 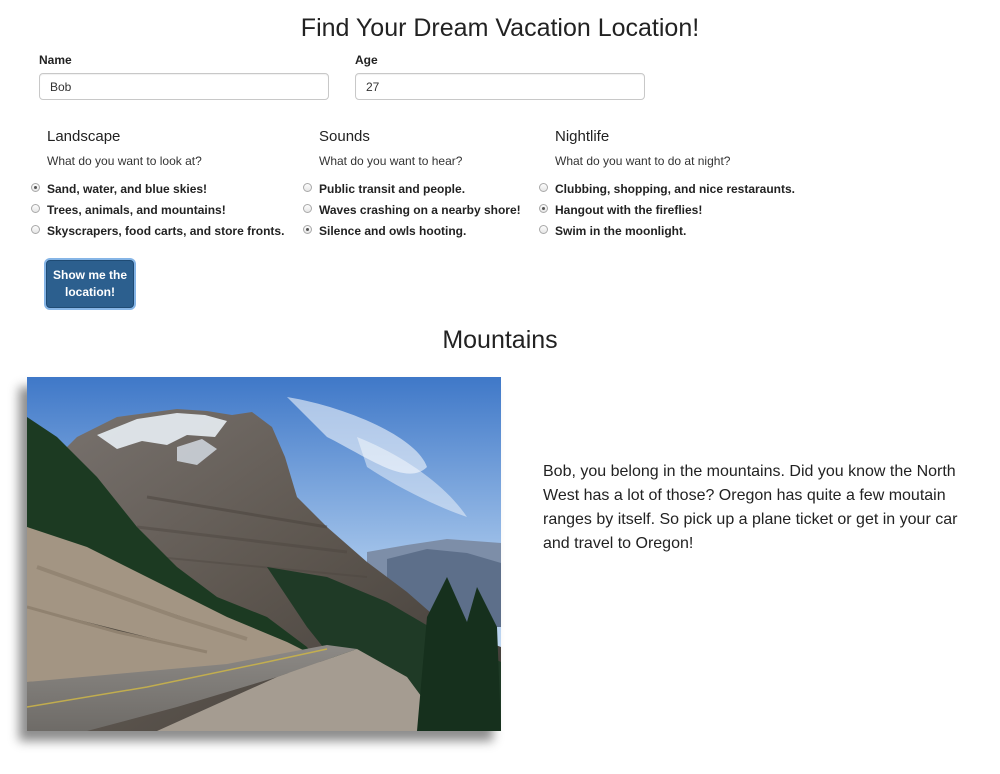 I want to click on landscape-option-mountains: Trees, animals, and mountains!, so click(x=157, y=209).